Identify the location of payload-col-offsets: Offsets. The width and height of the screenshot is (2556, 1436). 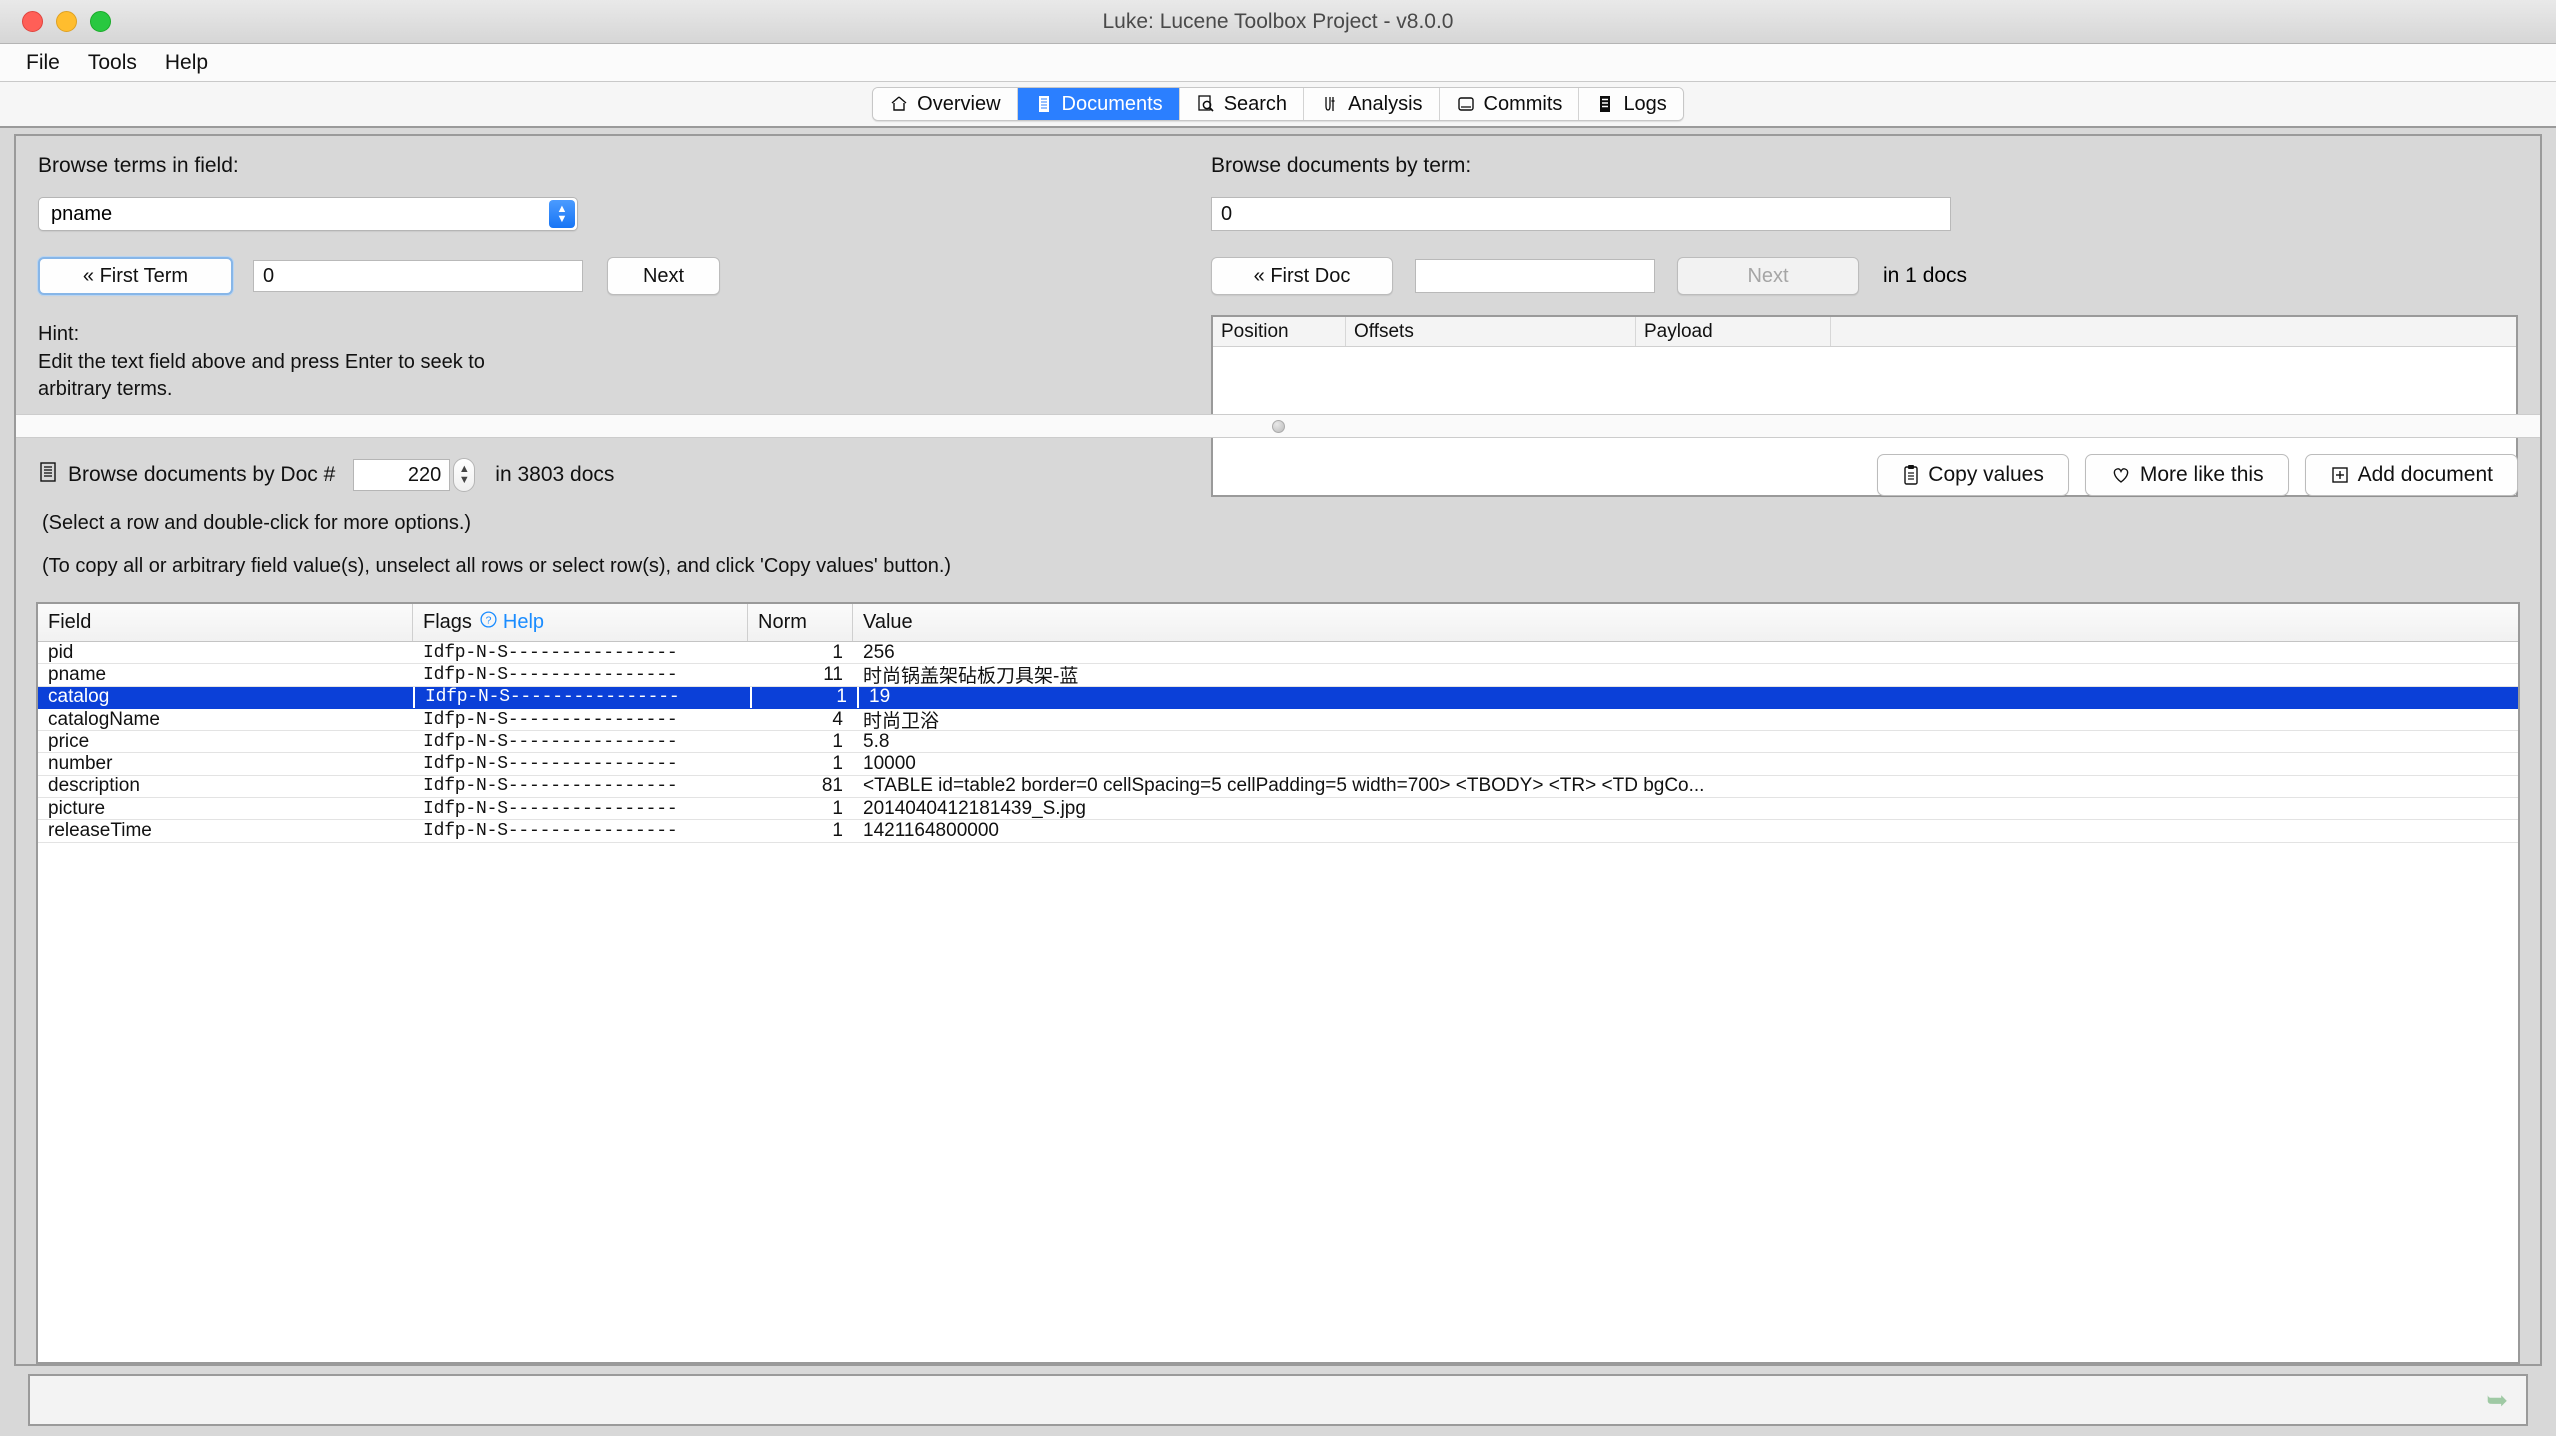
(1491, 331).